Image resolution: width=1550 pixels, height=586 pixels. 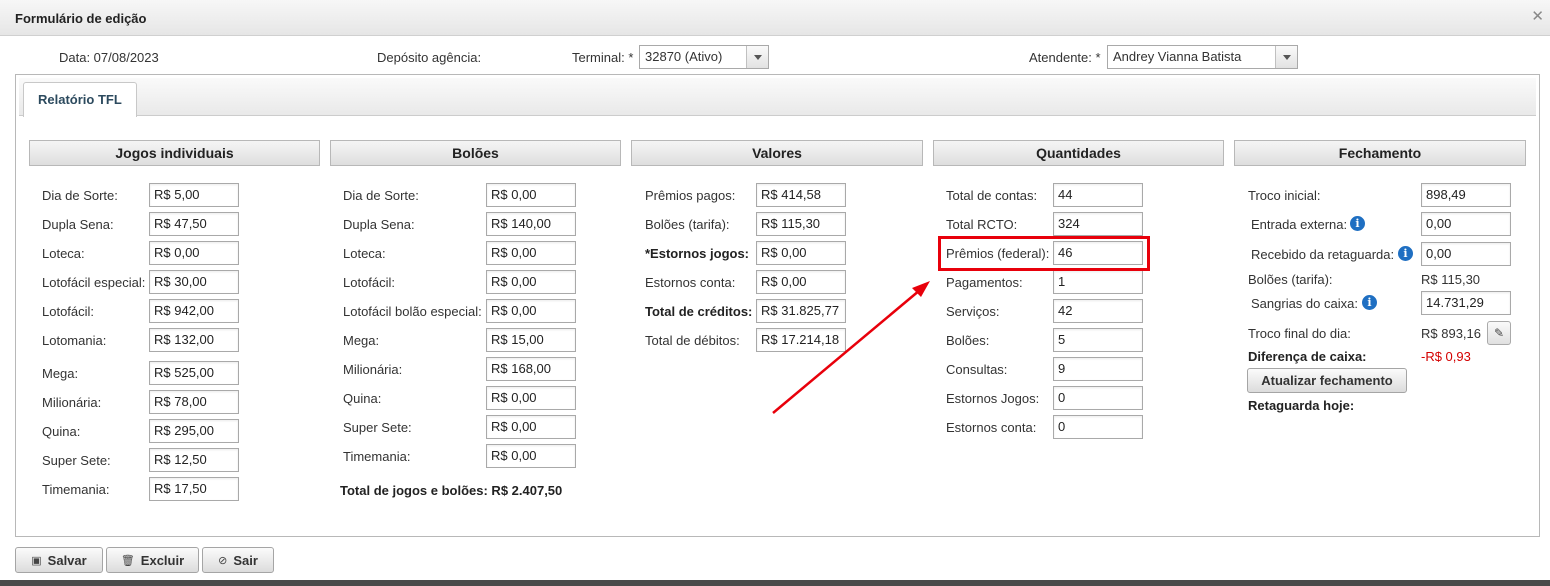 I want to click on terminal-value: 32870 (Ativo), so click(x=684, y=56).